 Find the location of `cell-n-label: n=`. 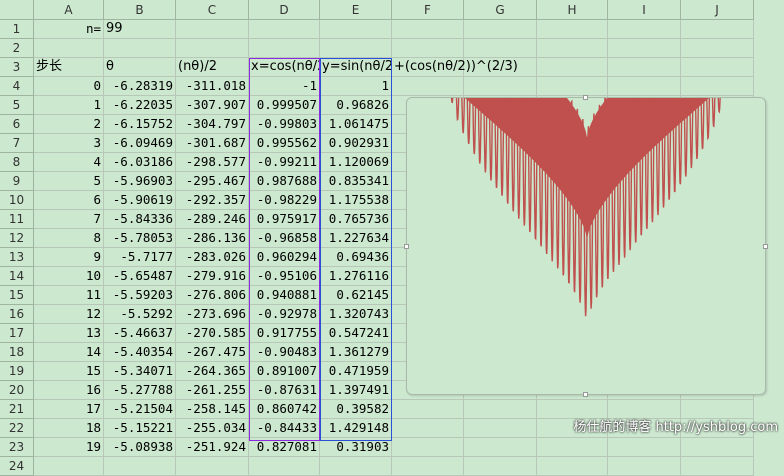

cell-n-label: n= is located at coordinates (69, 29).